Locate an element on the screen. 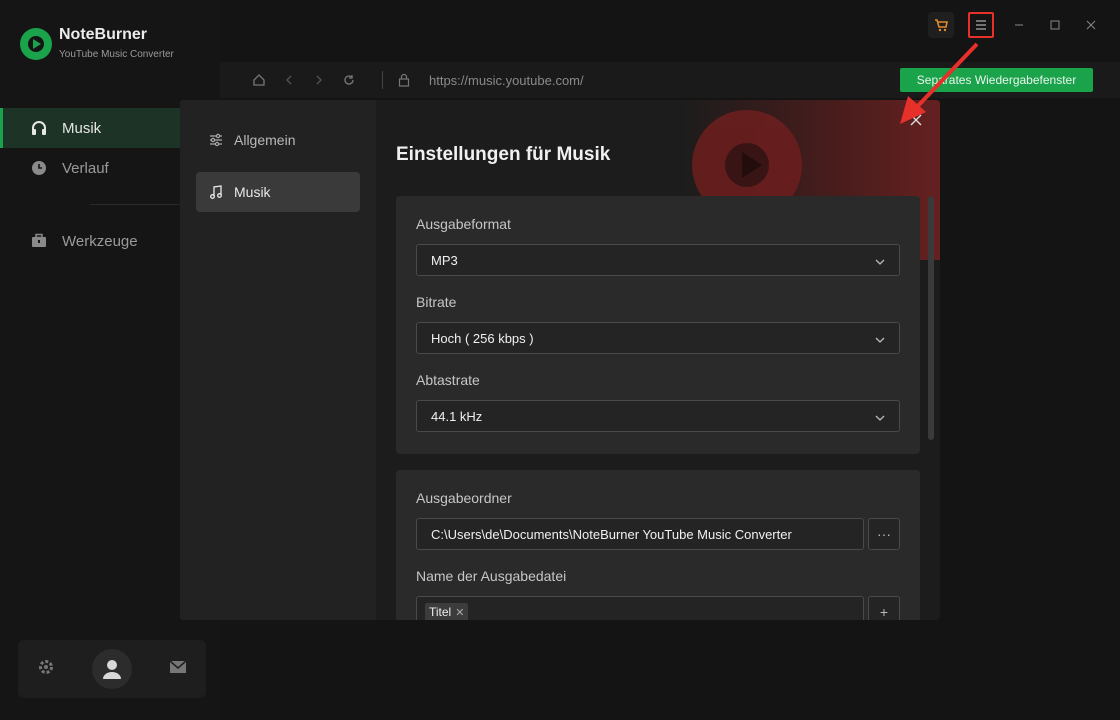 This screenshot has height=720, width=1120. home-icon is located at coordinates (259, 80).